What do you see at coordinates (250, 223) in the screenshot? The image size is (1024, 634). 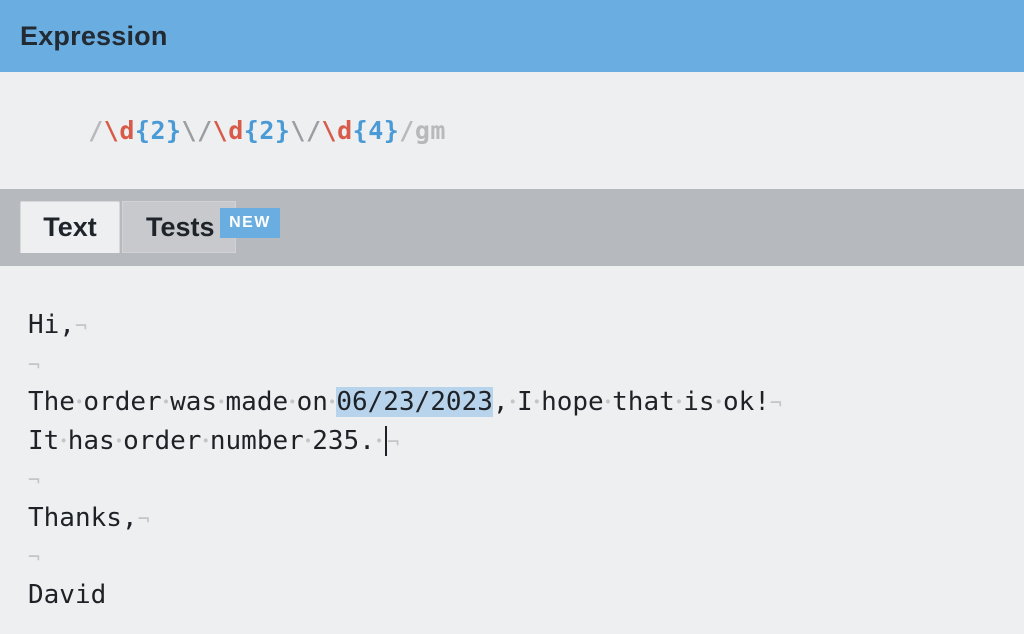 I see `new-badge: NEW` at bounding box center [250, 223].